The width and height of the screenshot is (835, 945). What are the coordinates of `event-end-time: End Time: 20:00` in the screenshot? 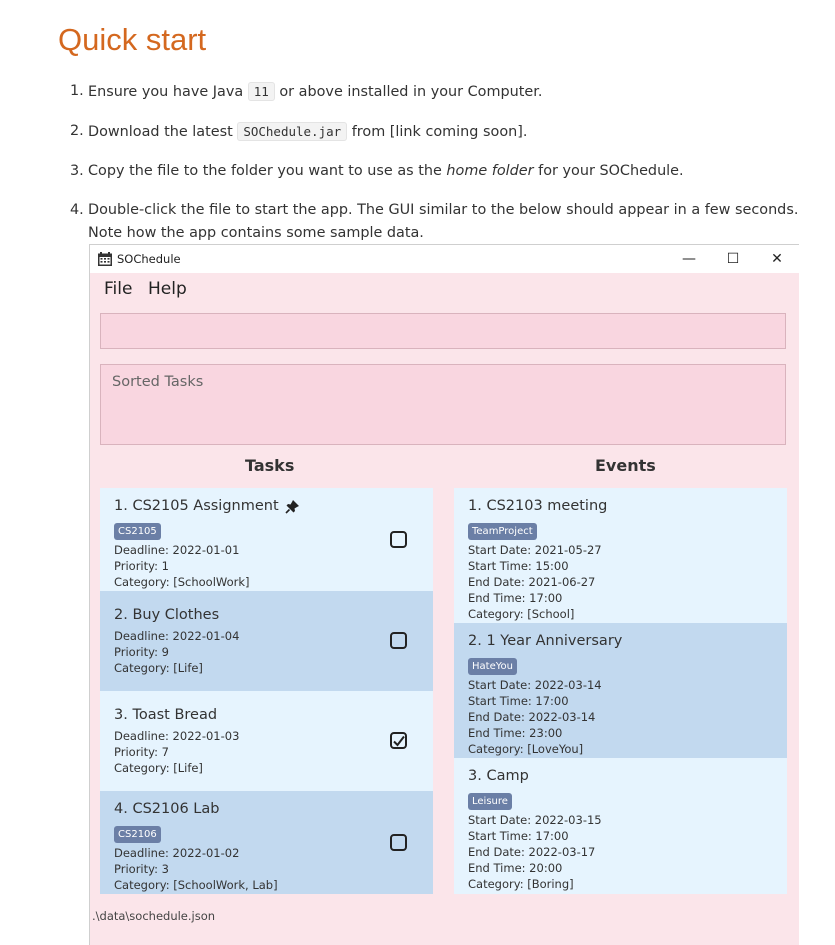 It's located at (515, 868).